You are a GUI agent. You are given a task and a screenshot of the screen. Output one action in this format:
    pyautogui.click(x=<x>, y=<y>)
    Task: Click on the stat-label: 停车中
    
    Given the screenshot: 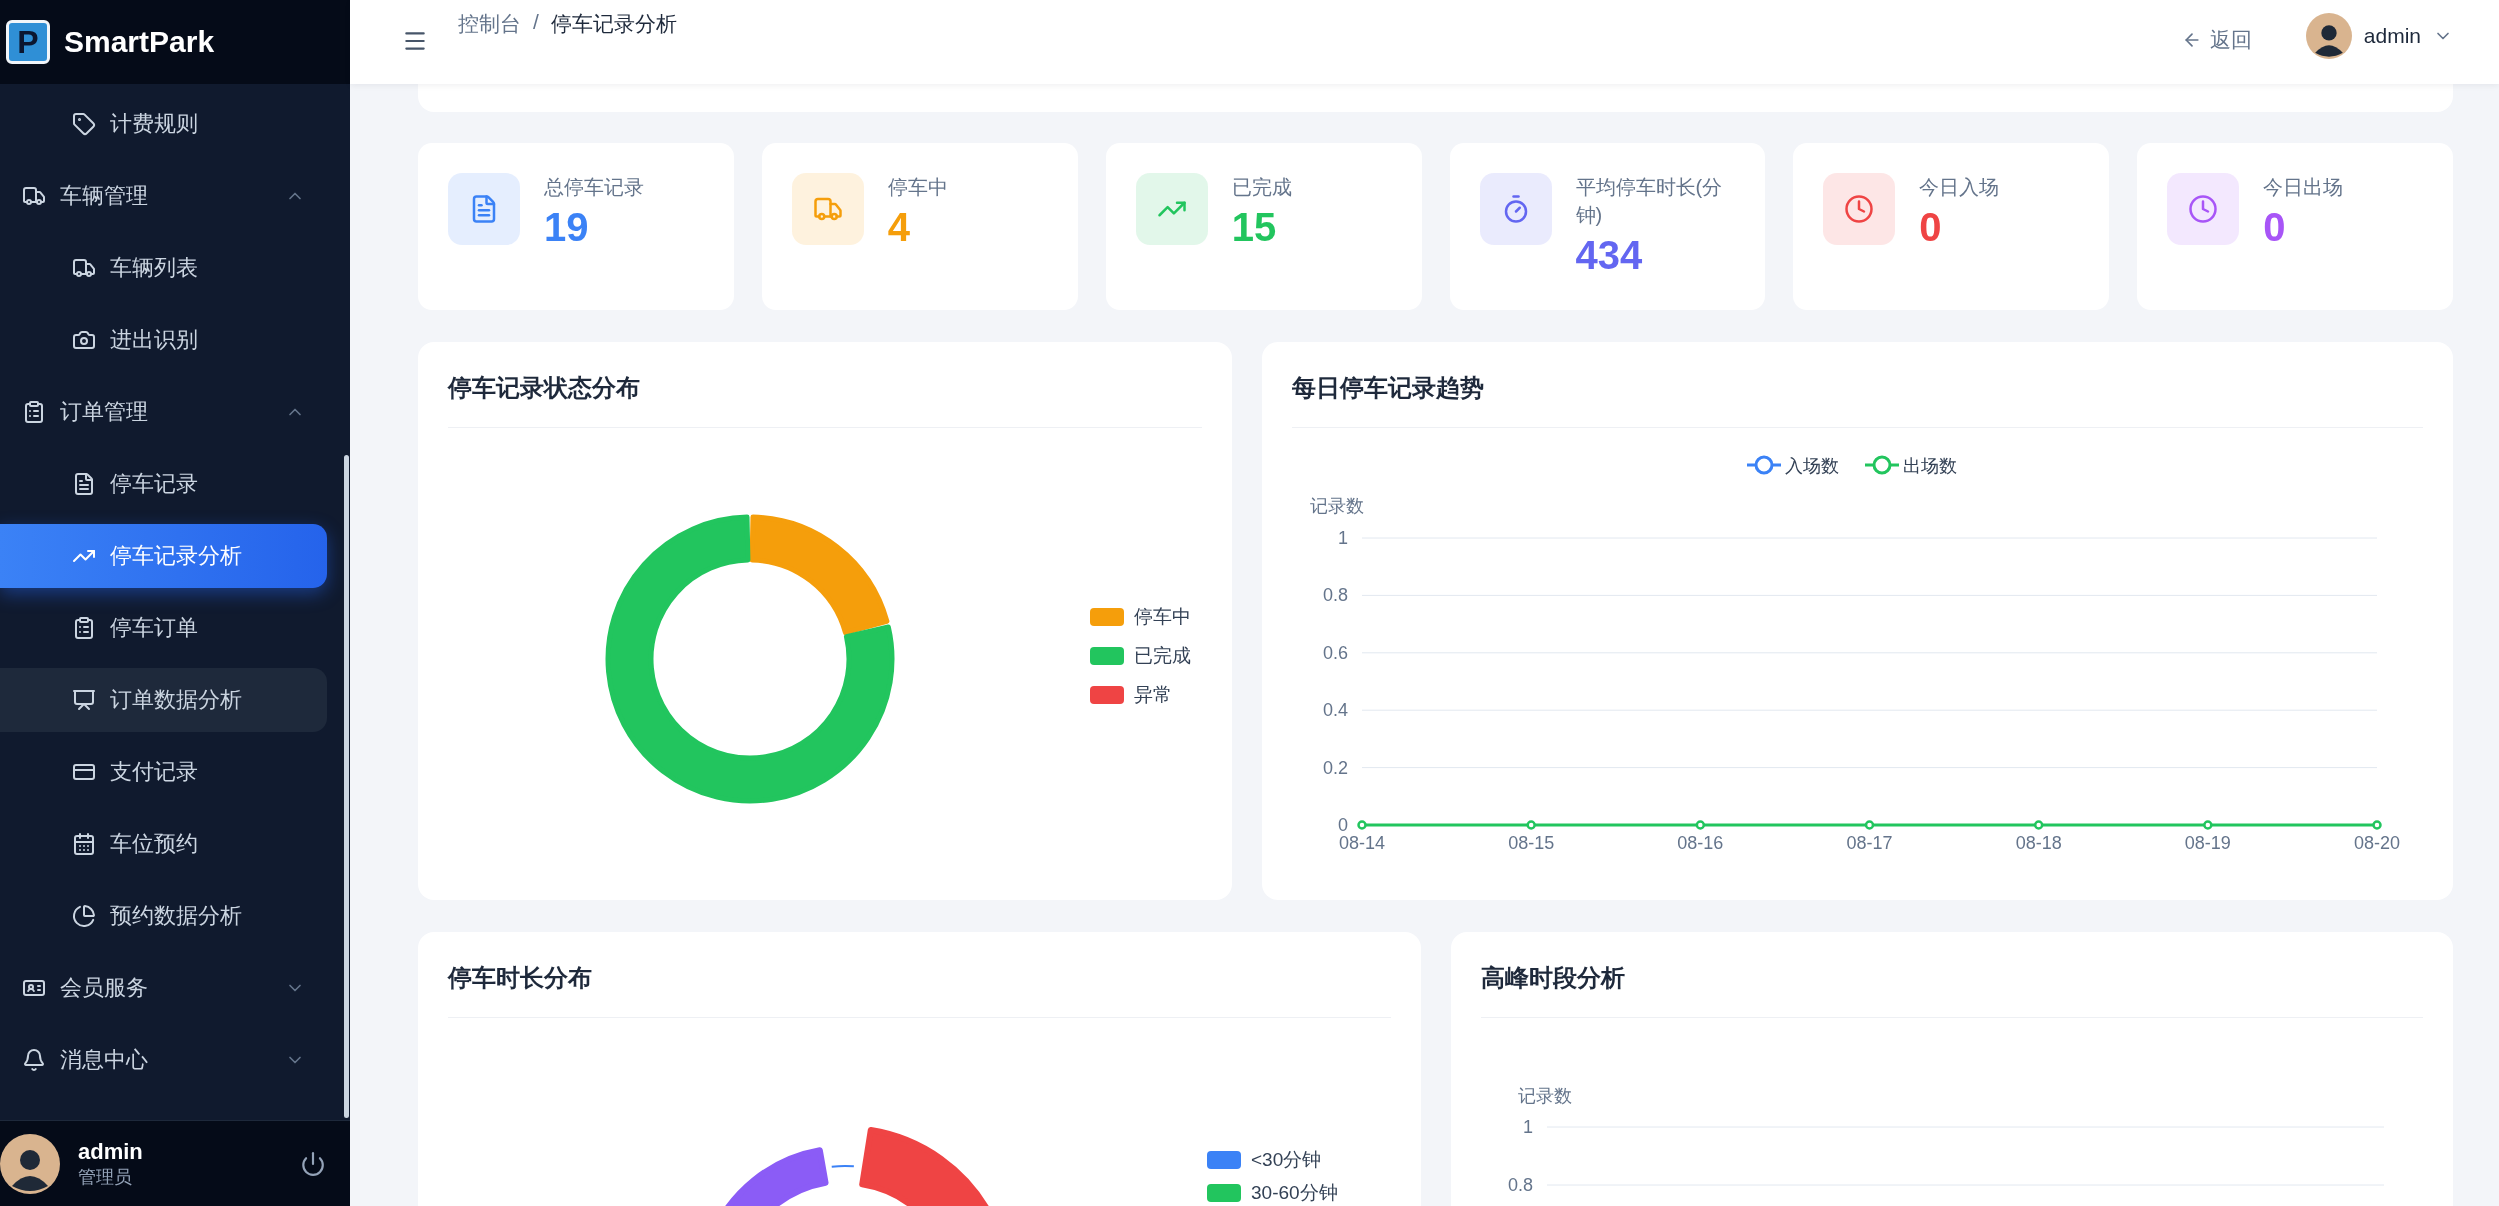 What is the action you would take?
    pyautogui.click(x=917, y=187)
    